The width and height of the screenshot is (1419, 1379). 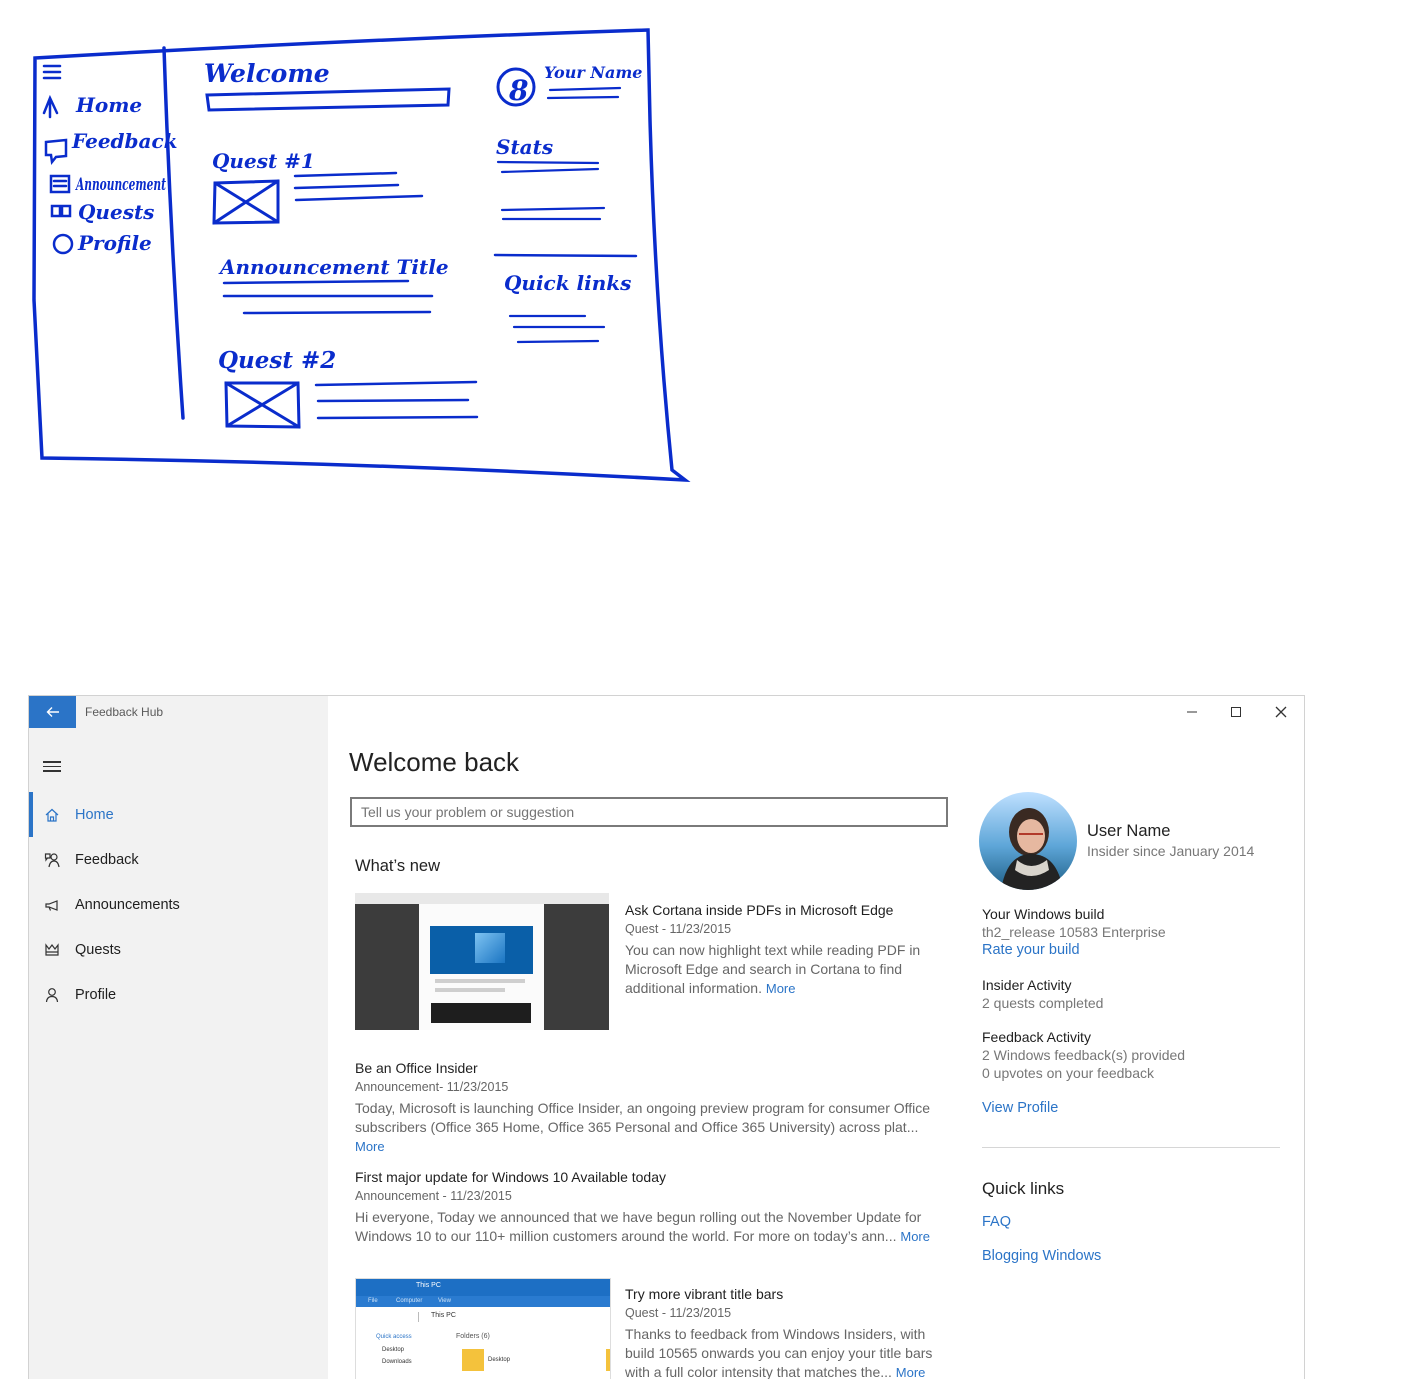 What do you see at coordinates (483, 1287) in the screenshot?
I see `explorer-title: This PC` at bounding box center [483, 1287].